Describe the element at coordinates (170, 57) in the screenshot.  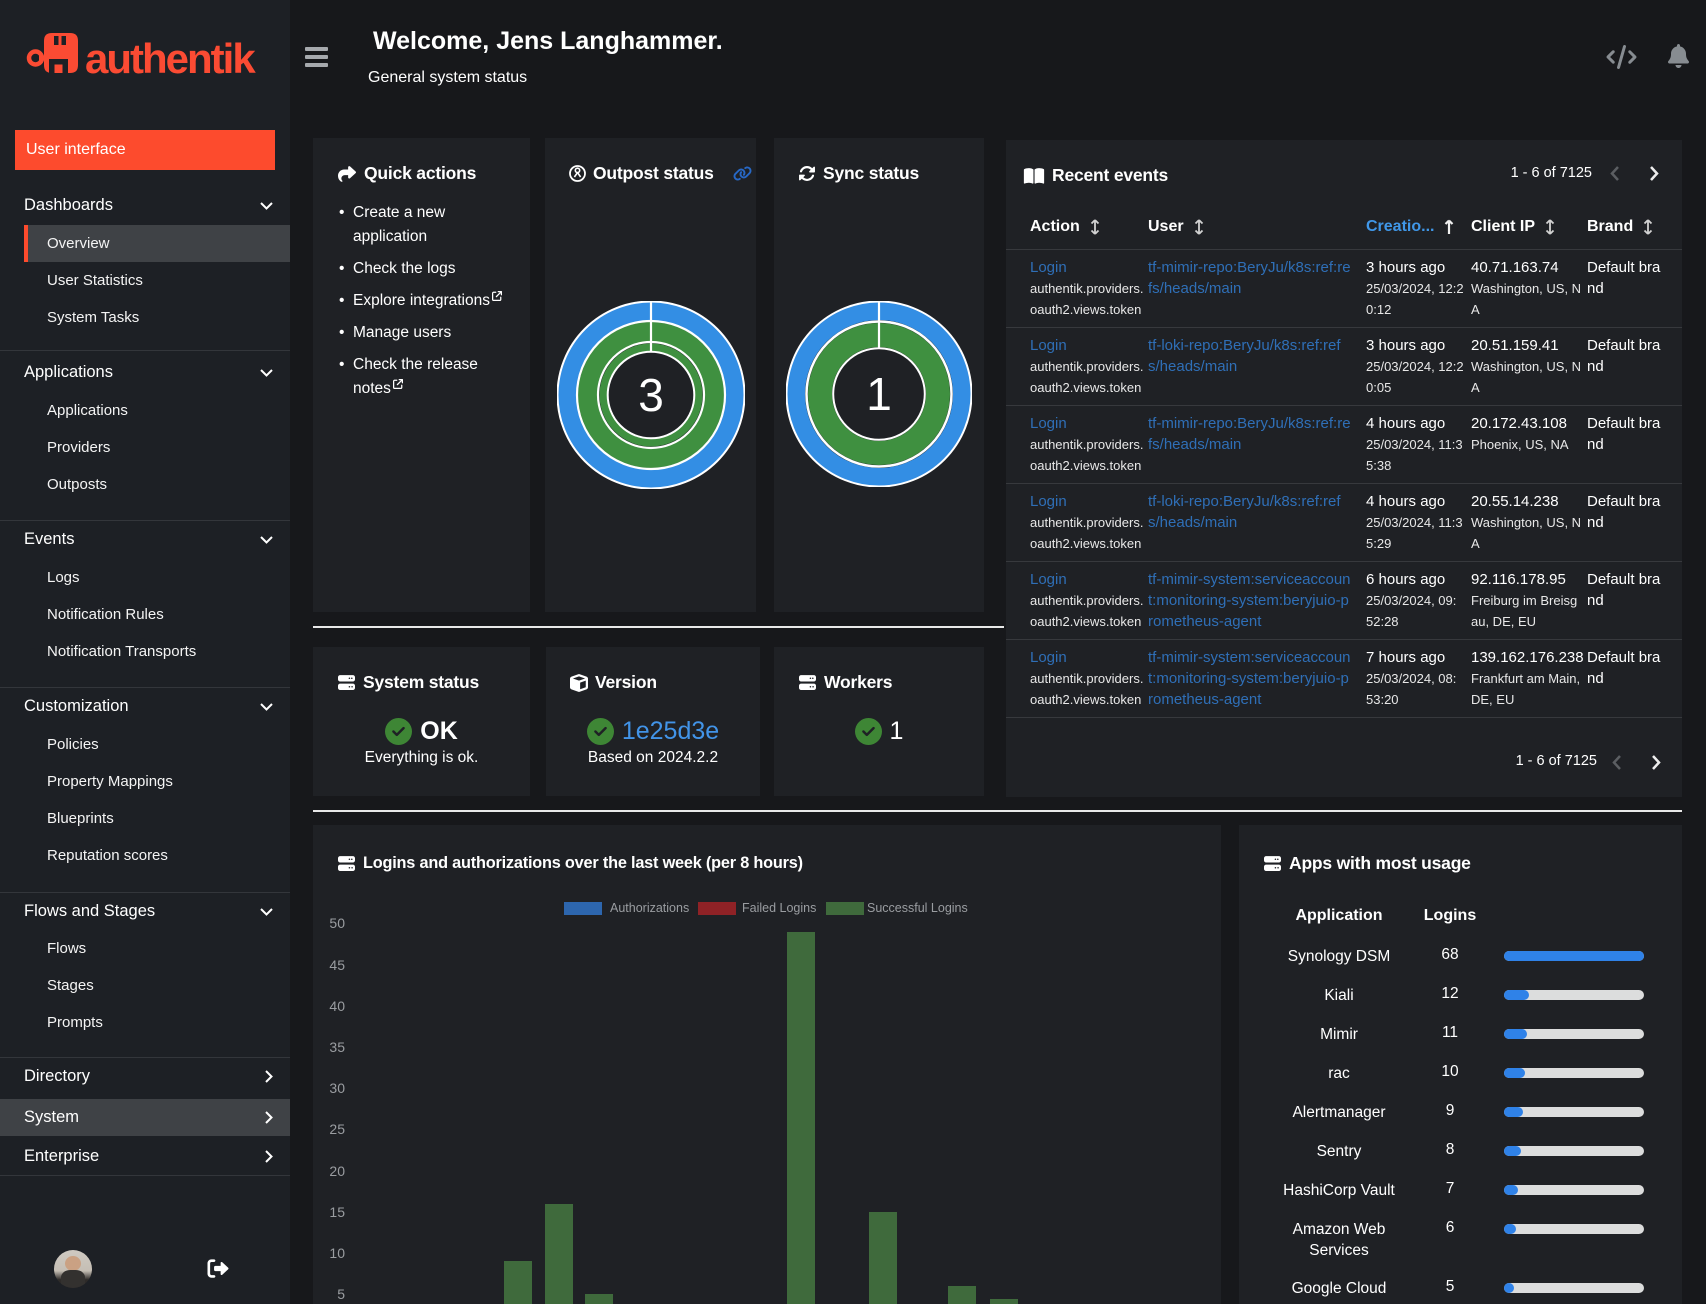
I see `svg-text: authentik` at that location.